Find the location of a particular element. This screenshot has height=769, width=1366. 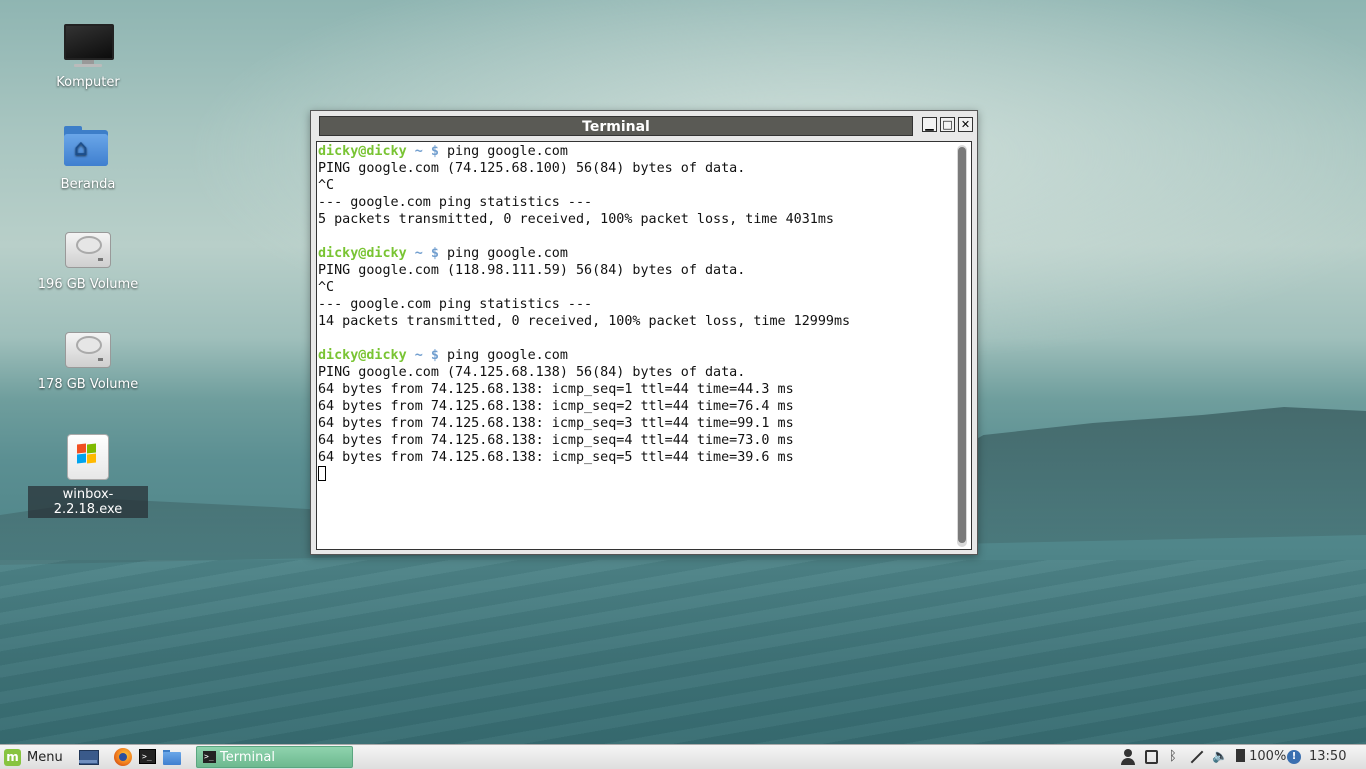

desktop-icon-beranda: ⌂ Beranda is located at coordinates (88, 158).